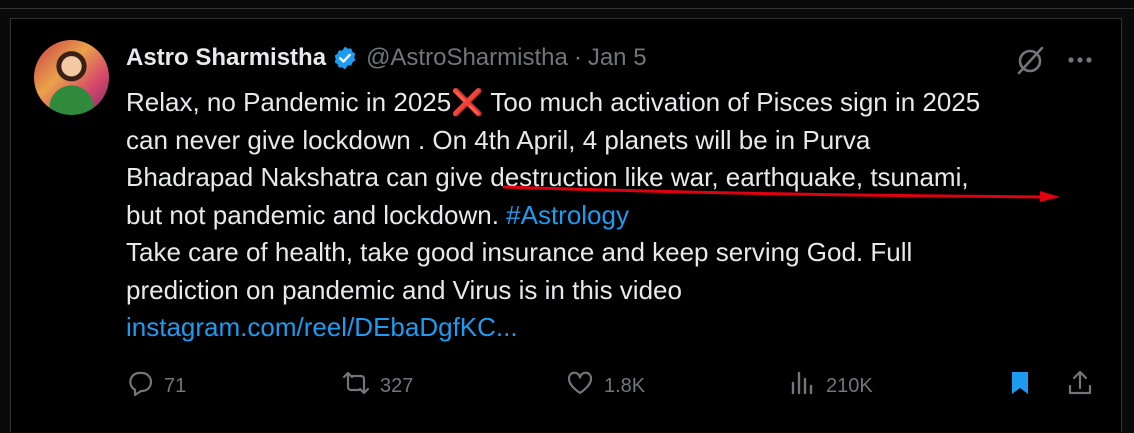 The image size is (1134, 433). What do you see at coordinates (397, 385) in the screenshot?
I see `repost-count: 327` at bounding box center [397, 385].